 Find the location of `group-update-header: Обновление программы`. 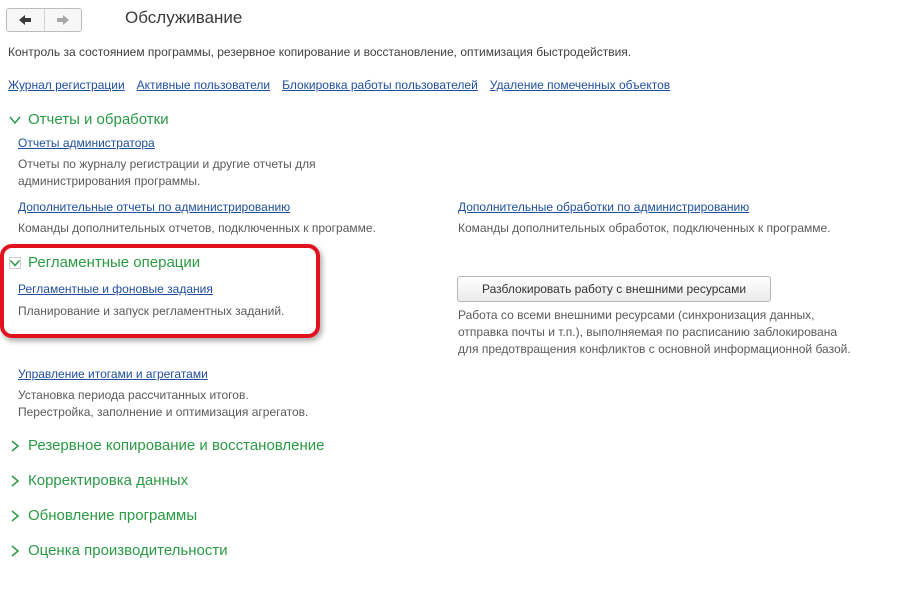

group-update-header: Обновление программы is located at coordinates (103, 515).